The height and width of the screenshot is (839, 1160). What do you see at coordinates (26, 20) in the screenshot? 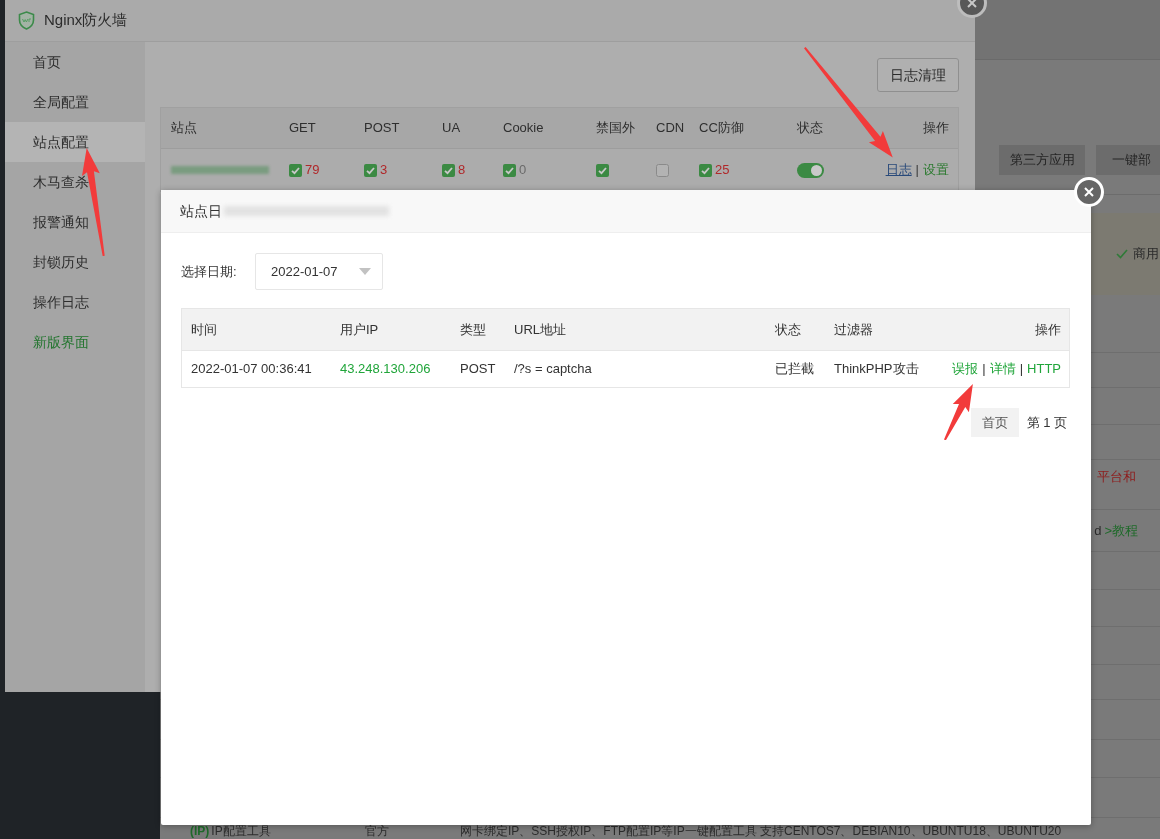
I see `shield-icon` at bounding box center [26, 20].